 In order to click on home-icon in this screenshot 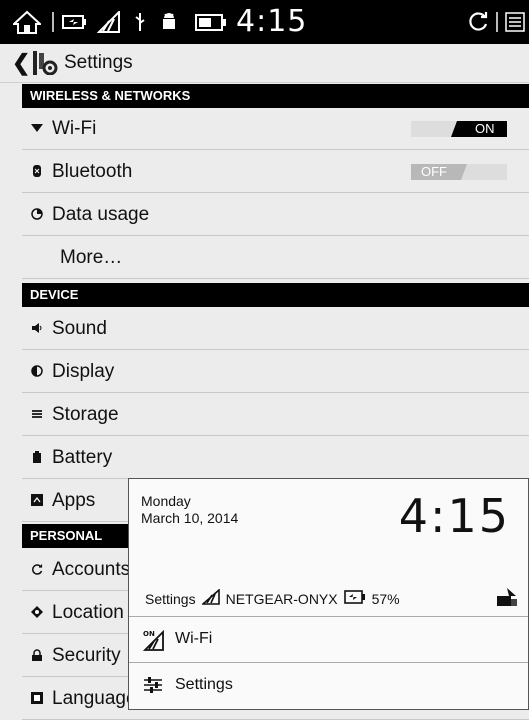, I will do `click(27, 22)`.